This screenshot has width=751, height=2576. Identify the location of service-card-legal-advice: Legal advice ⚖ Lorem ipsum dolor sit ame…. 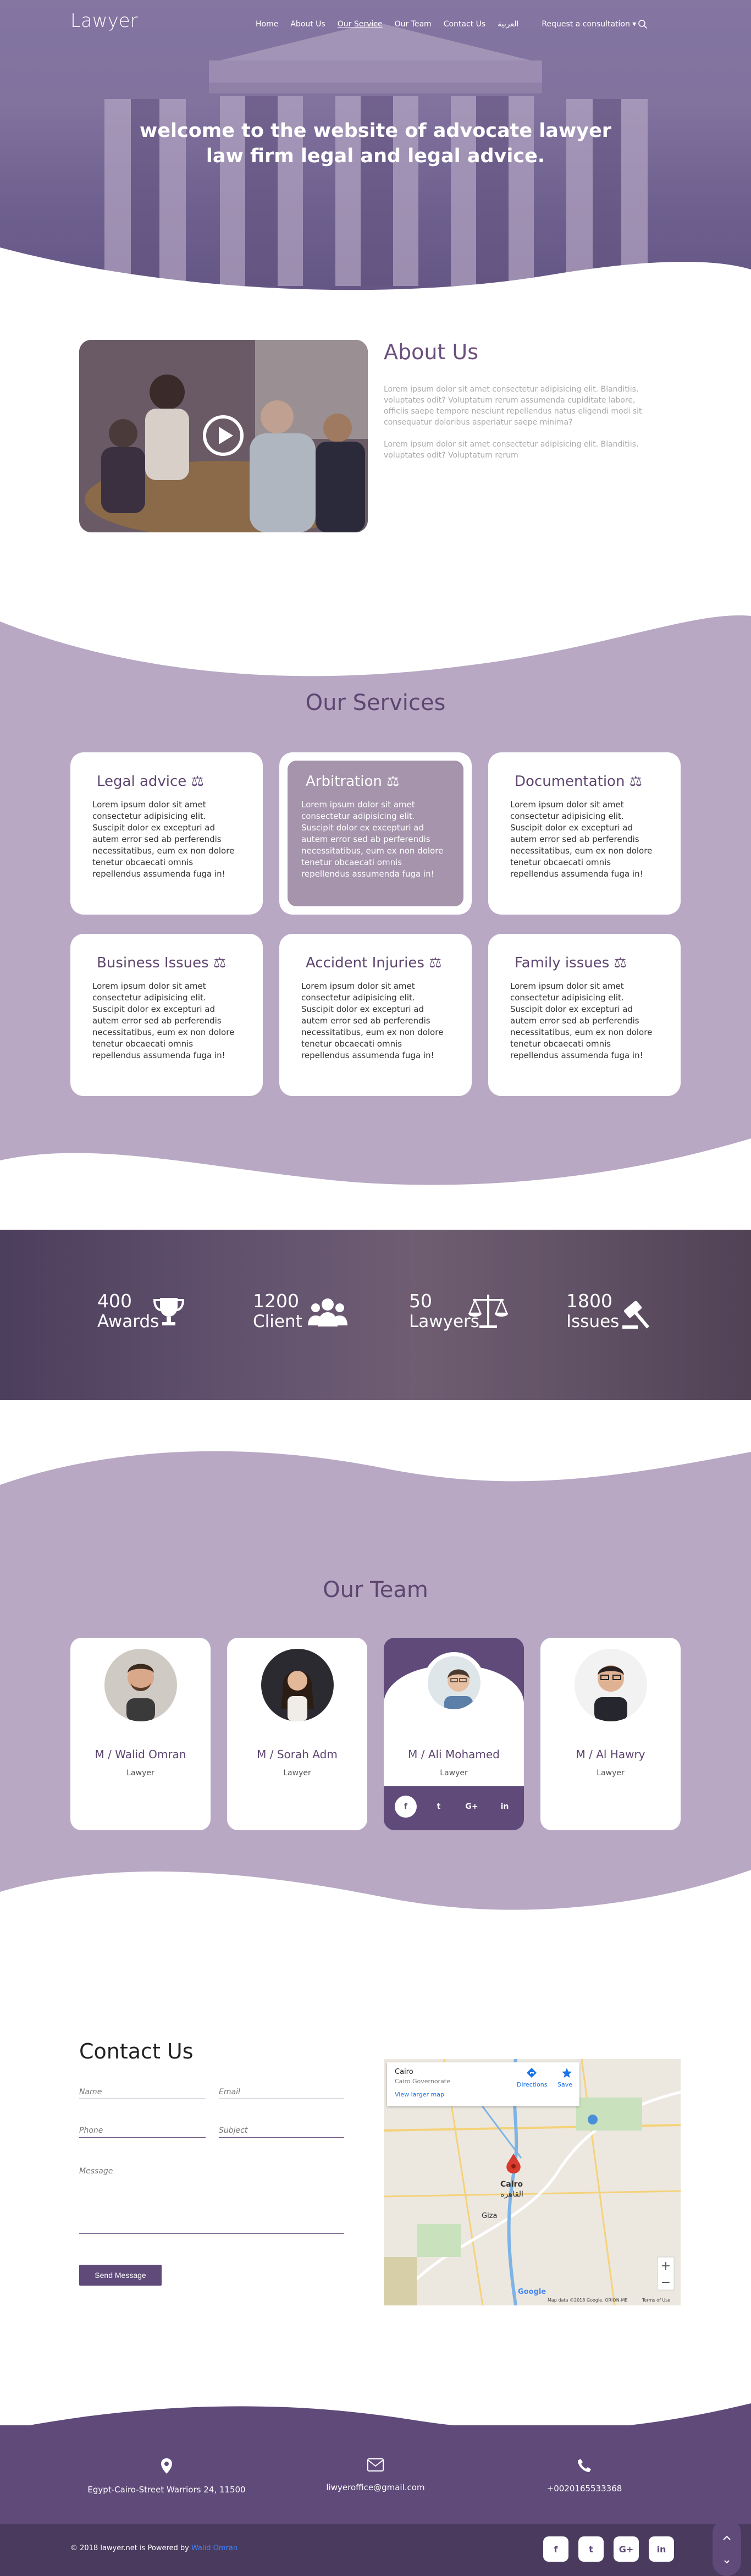
(166, 833).